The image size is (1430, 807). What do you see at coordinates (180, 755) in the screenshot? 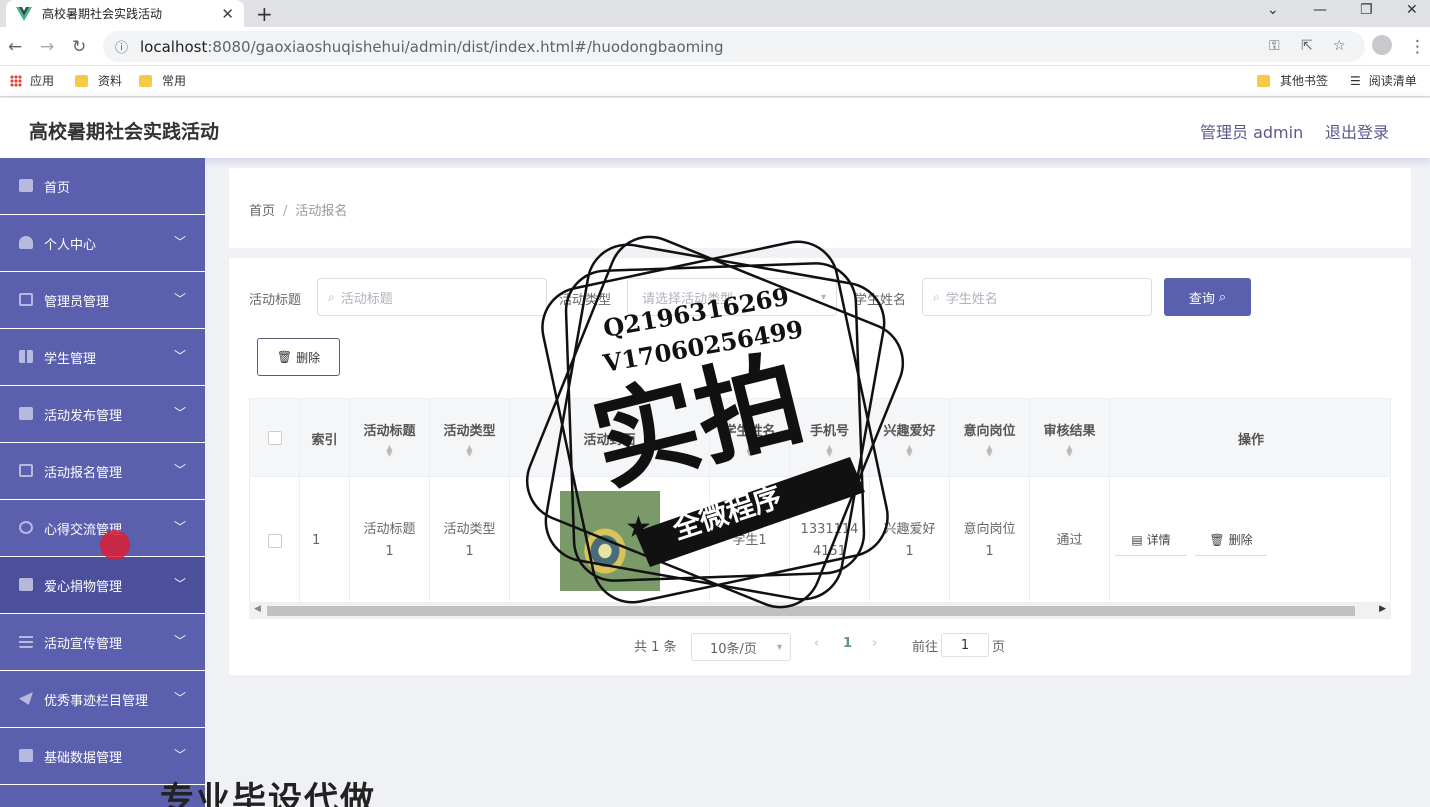
I see `chevron-down-icon: ﹀` at bounding box center [180, 755].